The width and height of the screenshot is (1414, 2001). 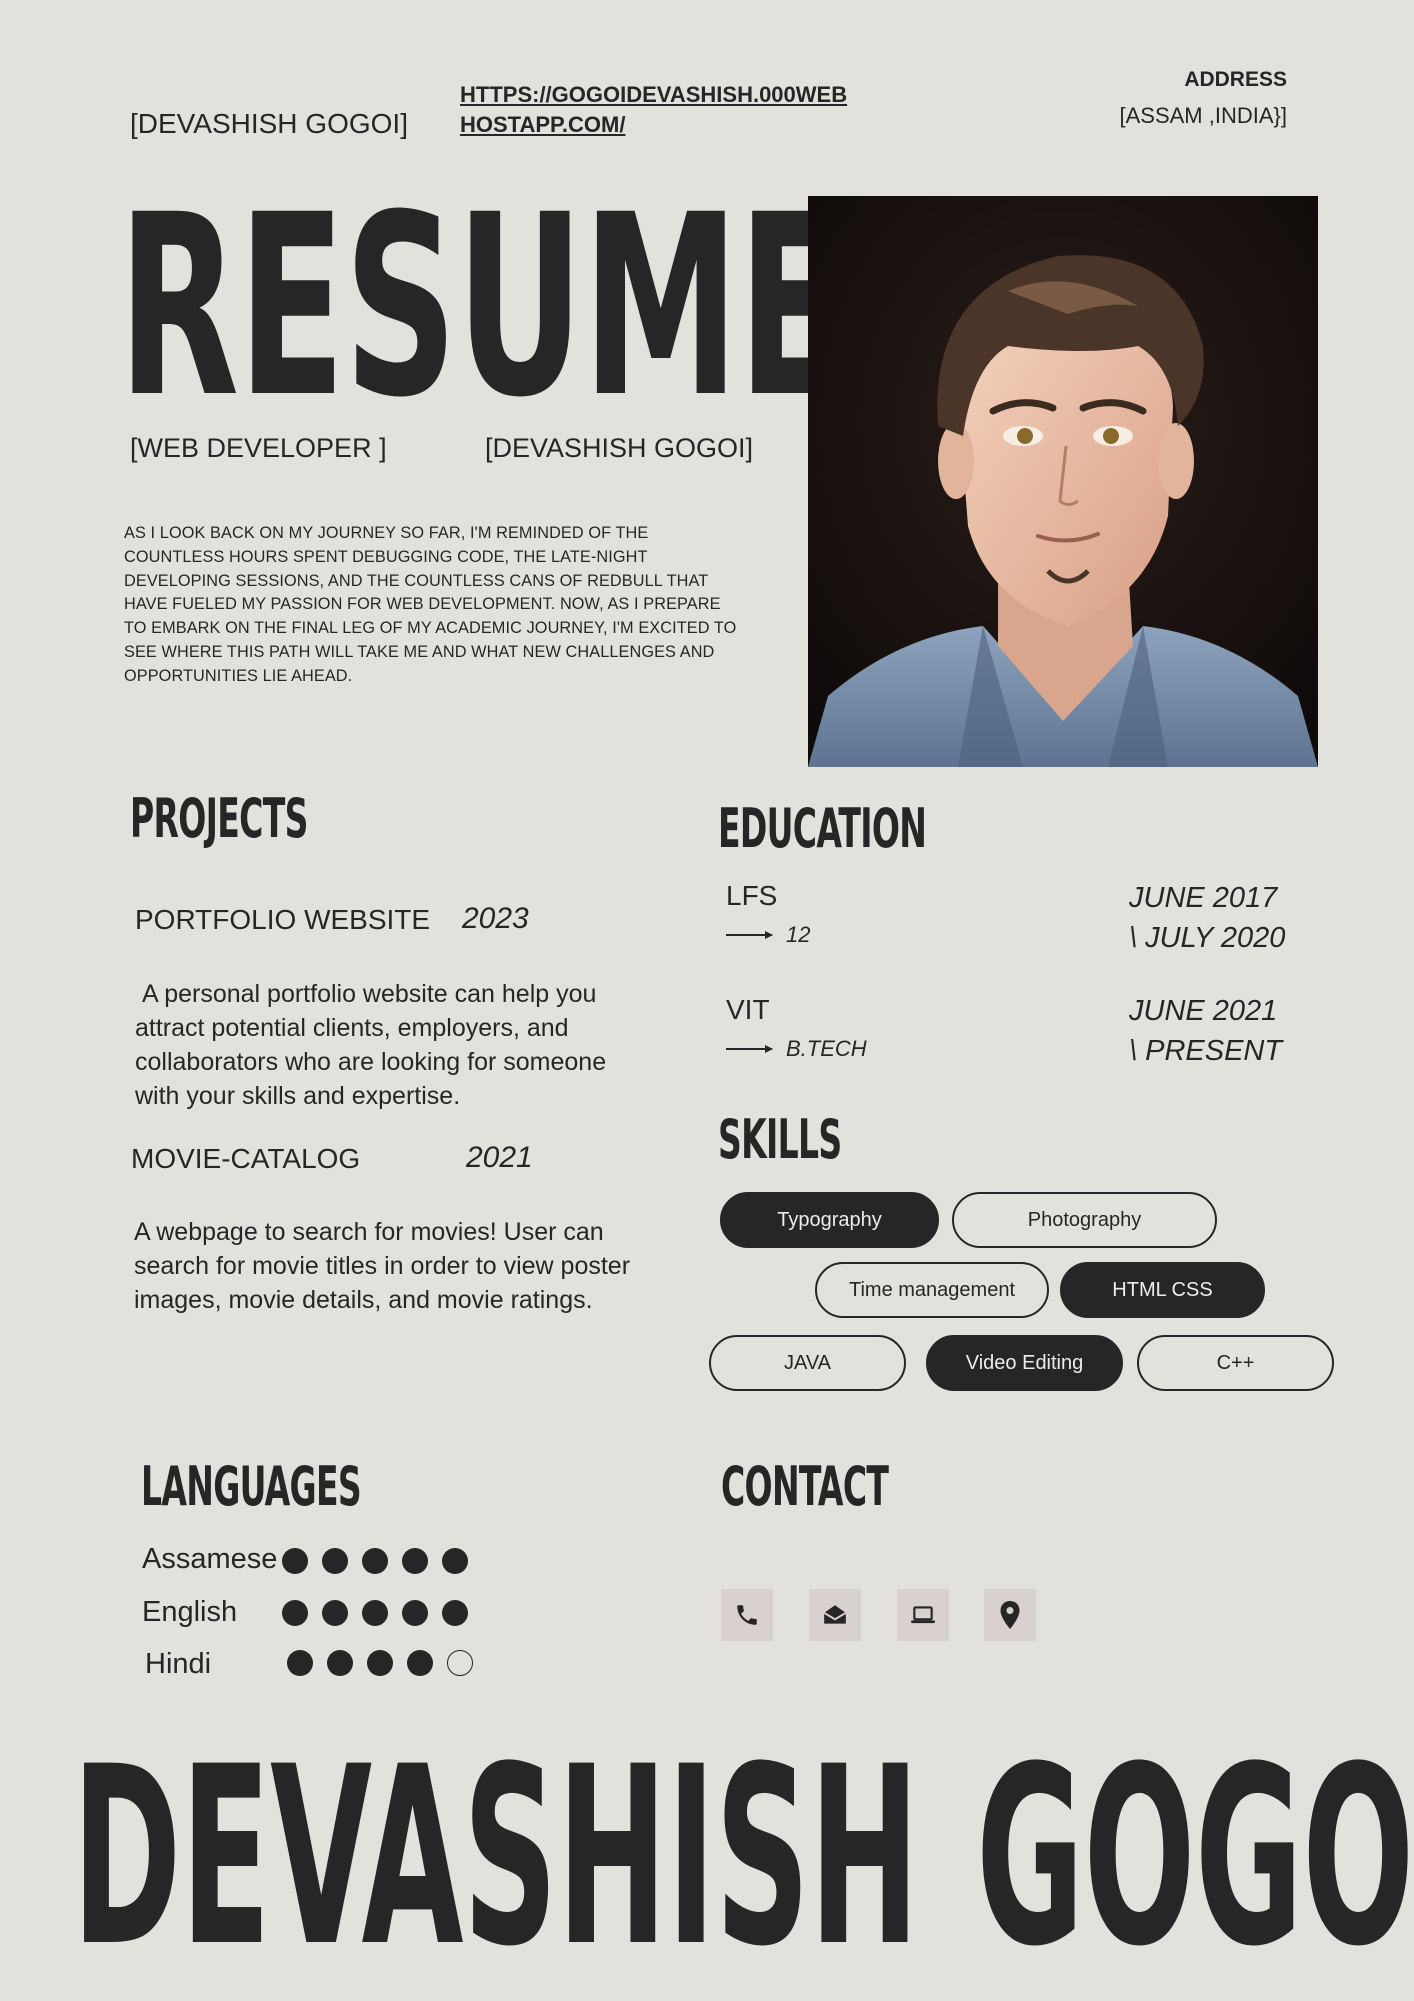 What do you see at coordinates (269, 123) in the screenshot?
I see `header-name: [DEVASHISH GOGOI]` at bounding box center [269, 123].